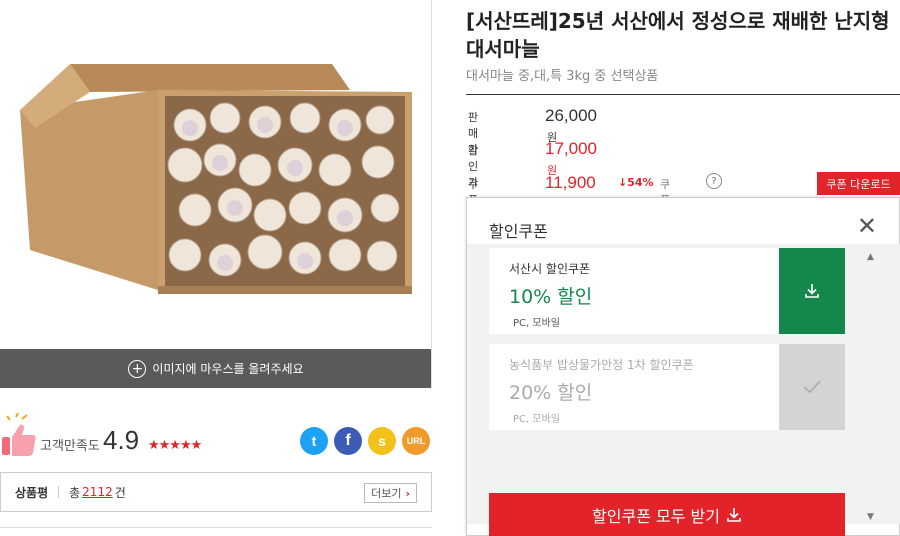  I want to click on plus-circle-icon: +, so click(137, 368).